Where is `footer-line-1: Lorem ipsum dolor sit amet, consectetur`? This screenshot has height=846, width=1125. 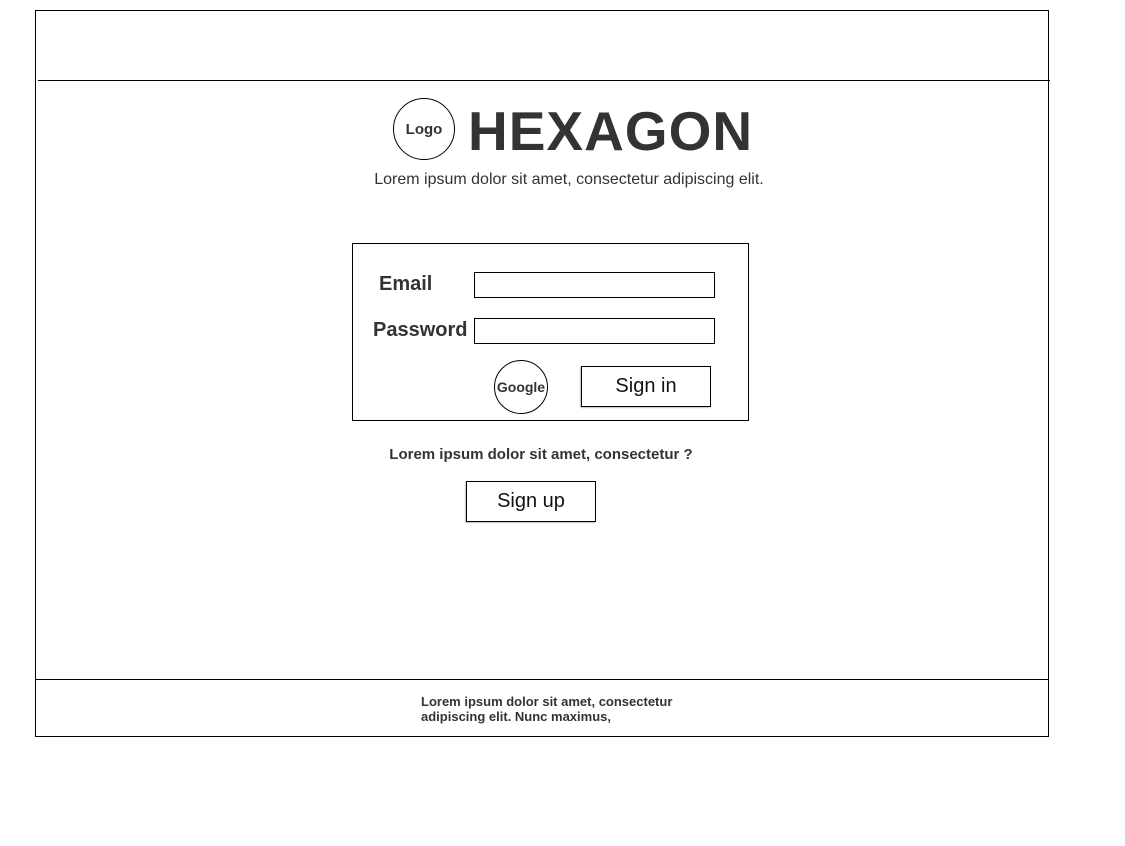 footer-line-1: Lorem ipsum dolor sit amet, consectetur is located at coordinates (547, 701).